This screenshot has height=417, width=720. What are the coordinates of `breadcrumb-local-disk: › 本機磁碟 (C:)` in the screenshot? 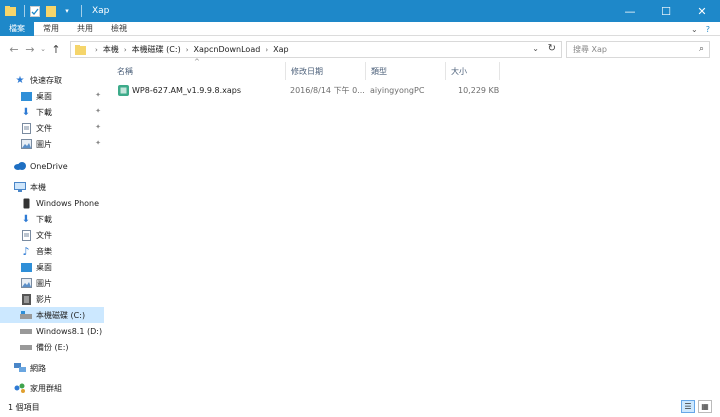 It's located at (150, 49).